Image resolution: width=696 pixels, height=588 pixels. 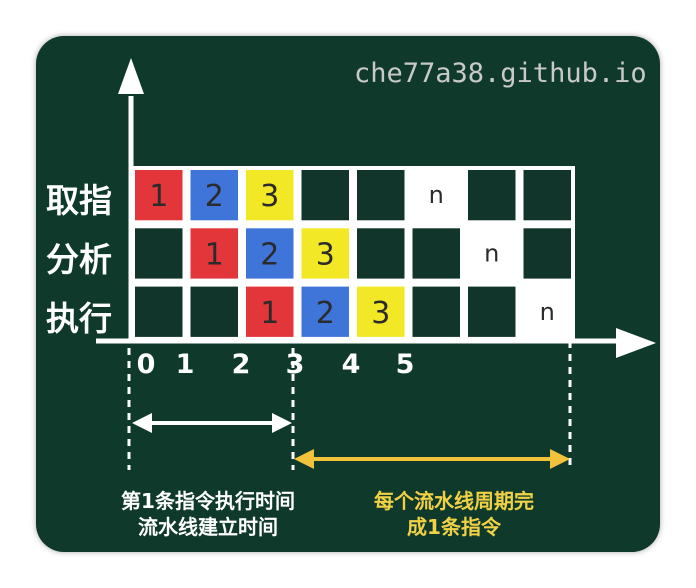 I want to click on note-setup-time: 第1条指令执行时间 流水线建立时间, so click(x=208, y=514).